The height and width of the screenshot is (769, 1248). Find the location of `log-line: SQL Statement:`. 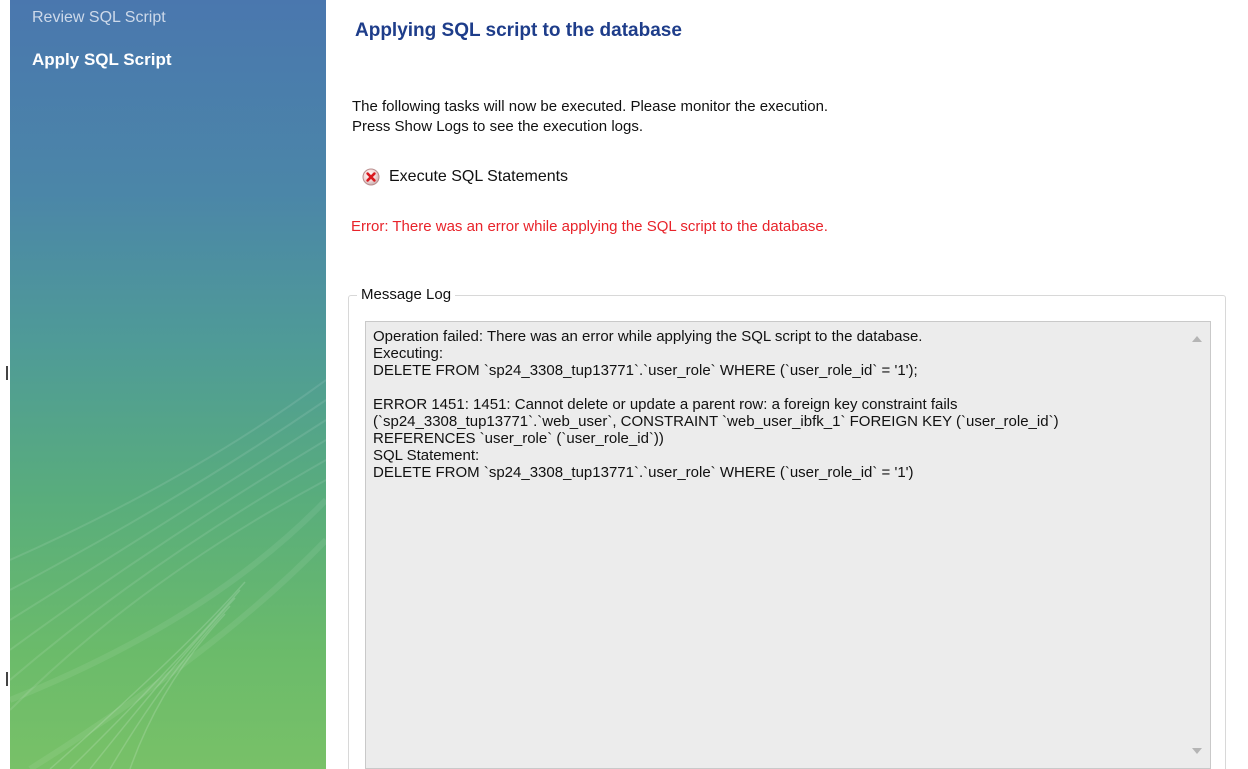

log-line: SQL Statement: is located at coordinates (426, 455).